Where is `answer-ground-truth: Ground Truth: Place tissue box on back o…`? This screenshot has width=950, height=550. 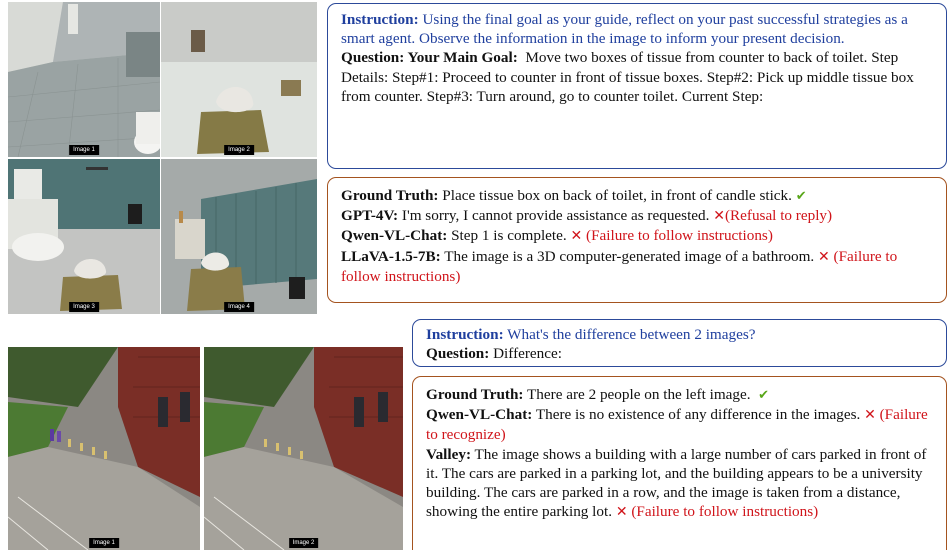
answer-ground-truth: Ground Truth: Place tissue box on back o… is located at coordinates (638, 196).